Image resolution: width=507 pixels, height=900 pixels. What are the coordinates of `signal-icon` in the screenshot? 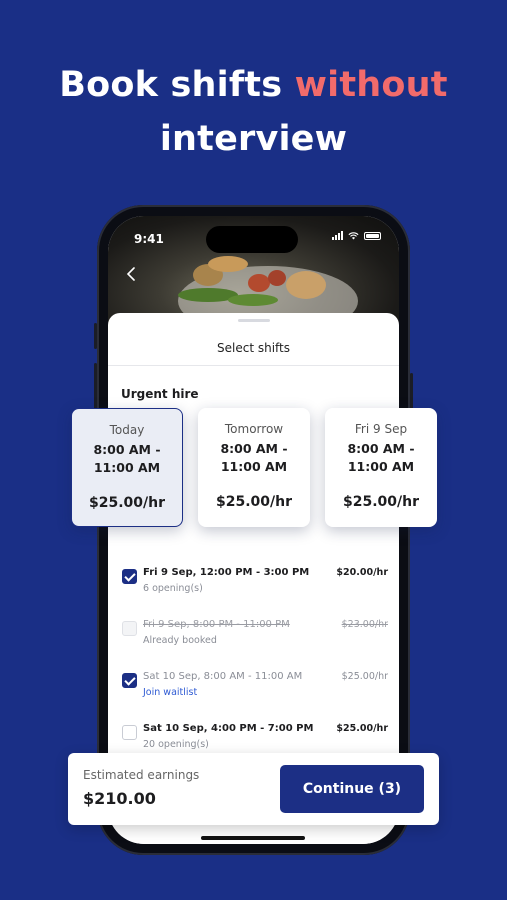 It's located at (337, 235).